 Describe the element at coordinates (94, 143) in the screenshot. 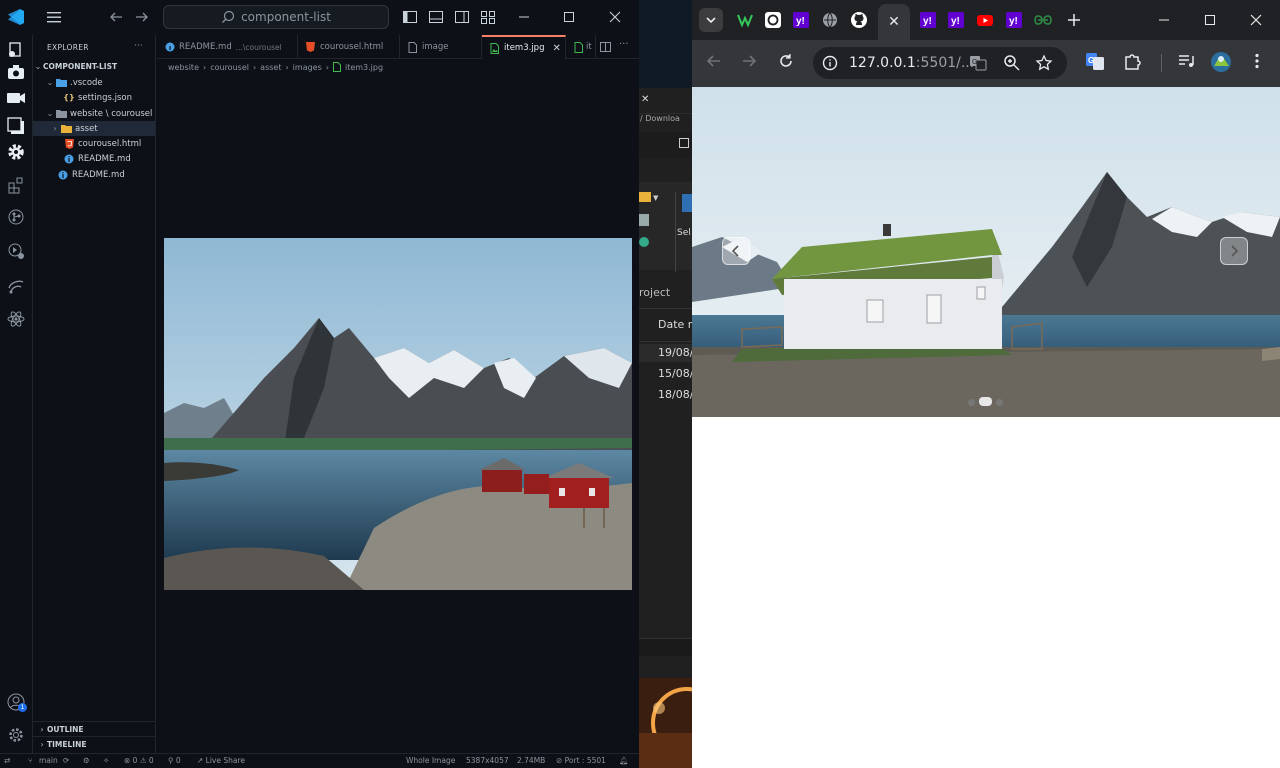

I see `tree-item-courousel-html: courousel.html` at that location.